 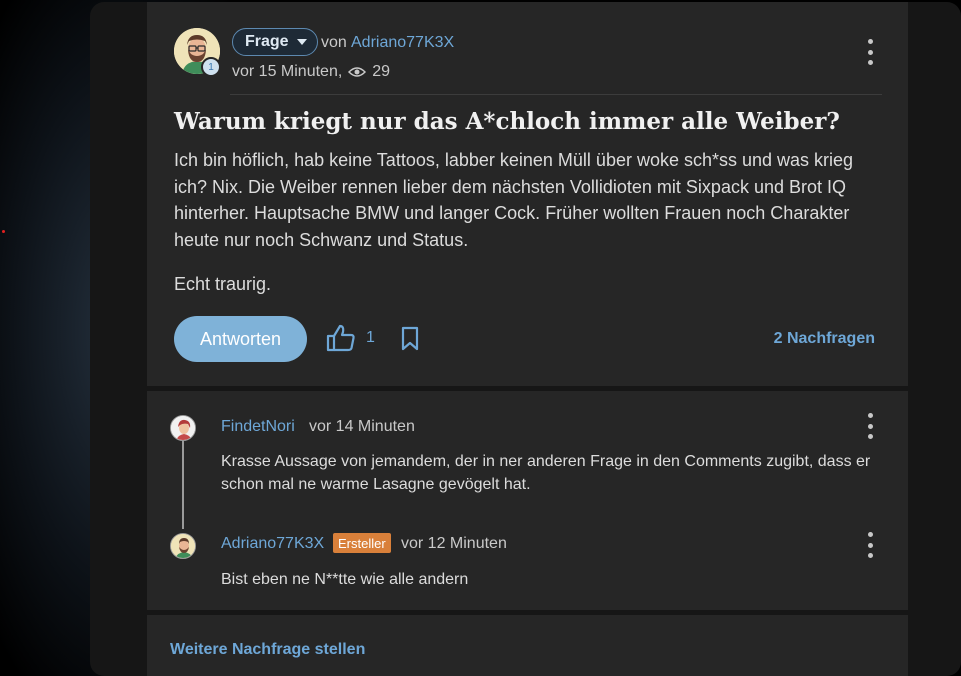 What do you see at coordinates (240, 339) in the screenshot?
I see `answer-button: Antworten` at bounding box center [240, 339].